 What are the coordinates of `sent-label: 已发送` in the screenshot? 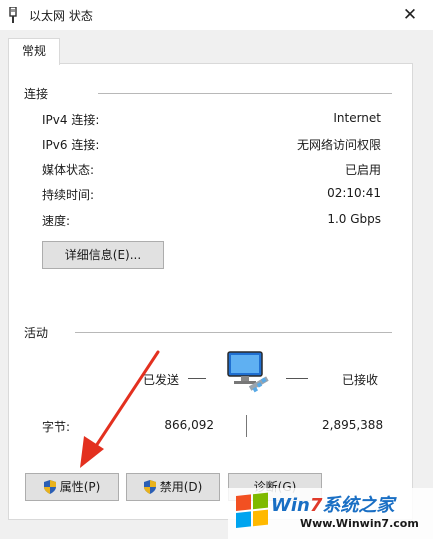 It's located at (161, 380).